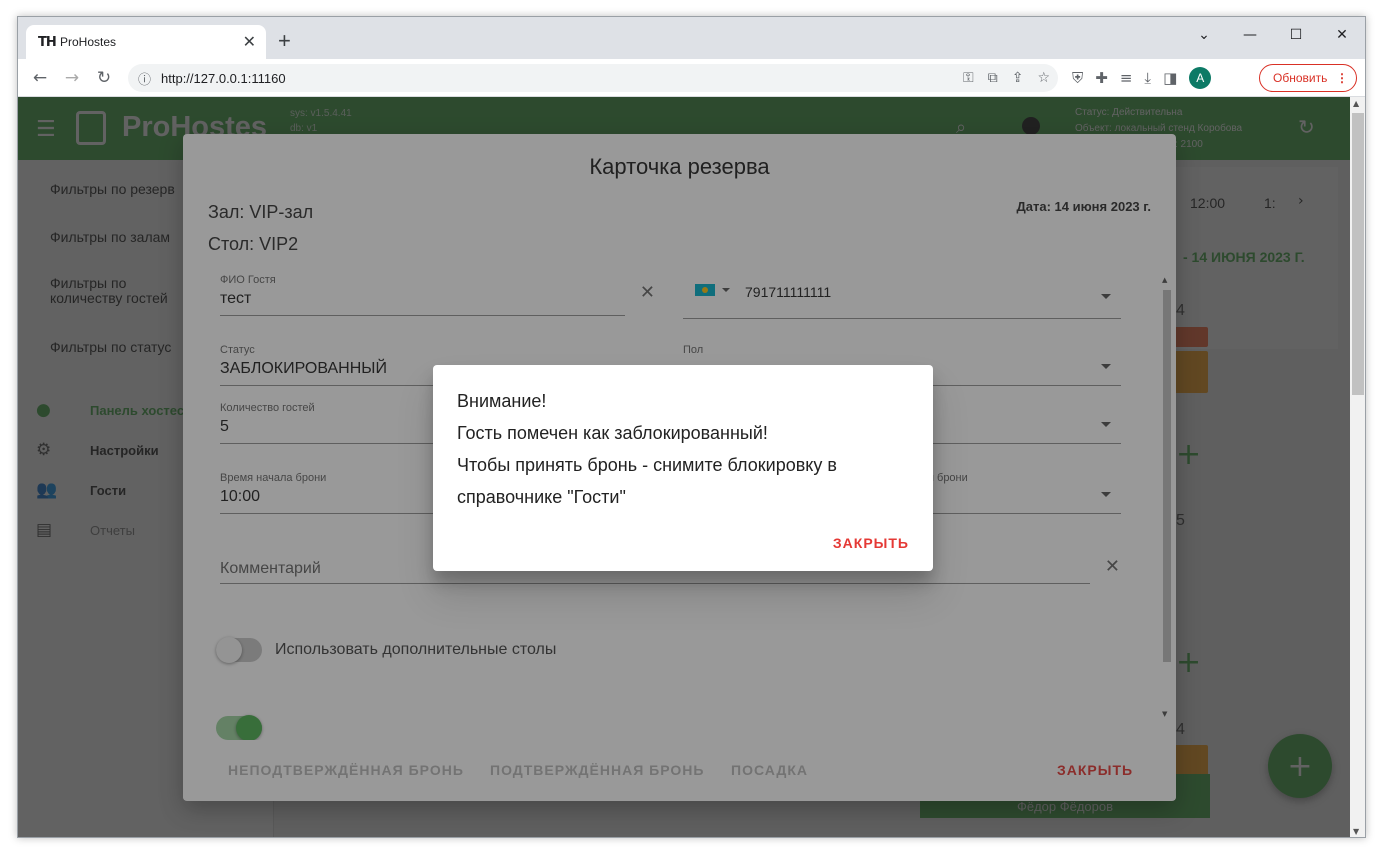 This screenshot has width=1387, height=860. Describe the element at coordinates (40, 78) in the screenshot. I see `back-button: ←` at that location.